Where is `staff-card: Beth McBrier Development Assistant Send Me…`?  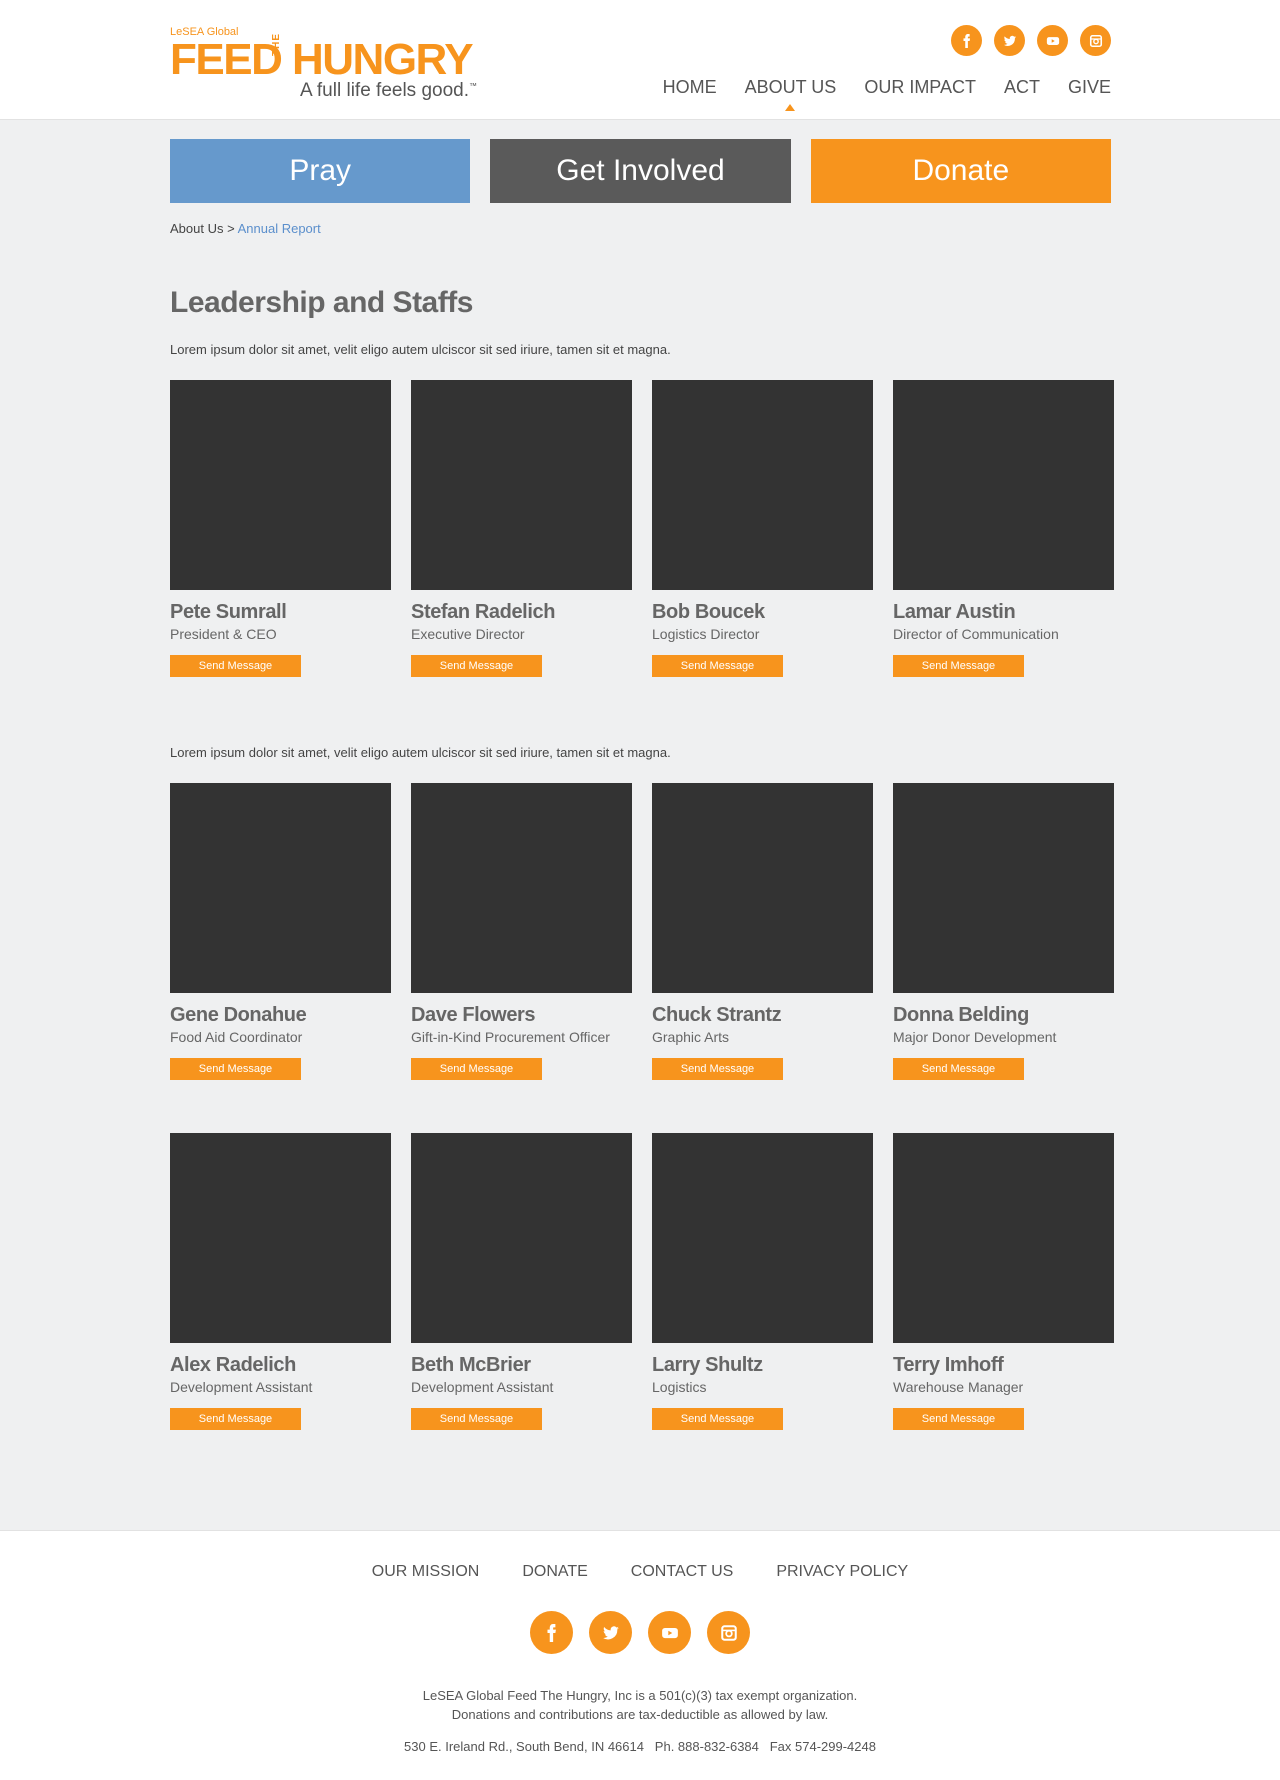
staff-card: Beth McBrier Development Assistant Send Me… is located at coordinates (521, 1281).